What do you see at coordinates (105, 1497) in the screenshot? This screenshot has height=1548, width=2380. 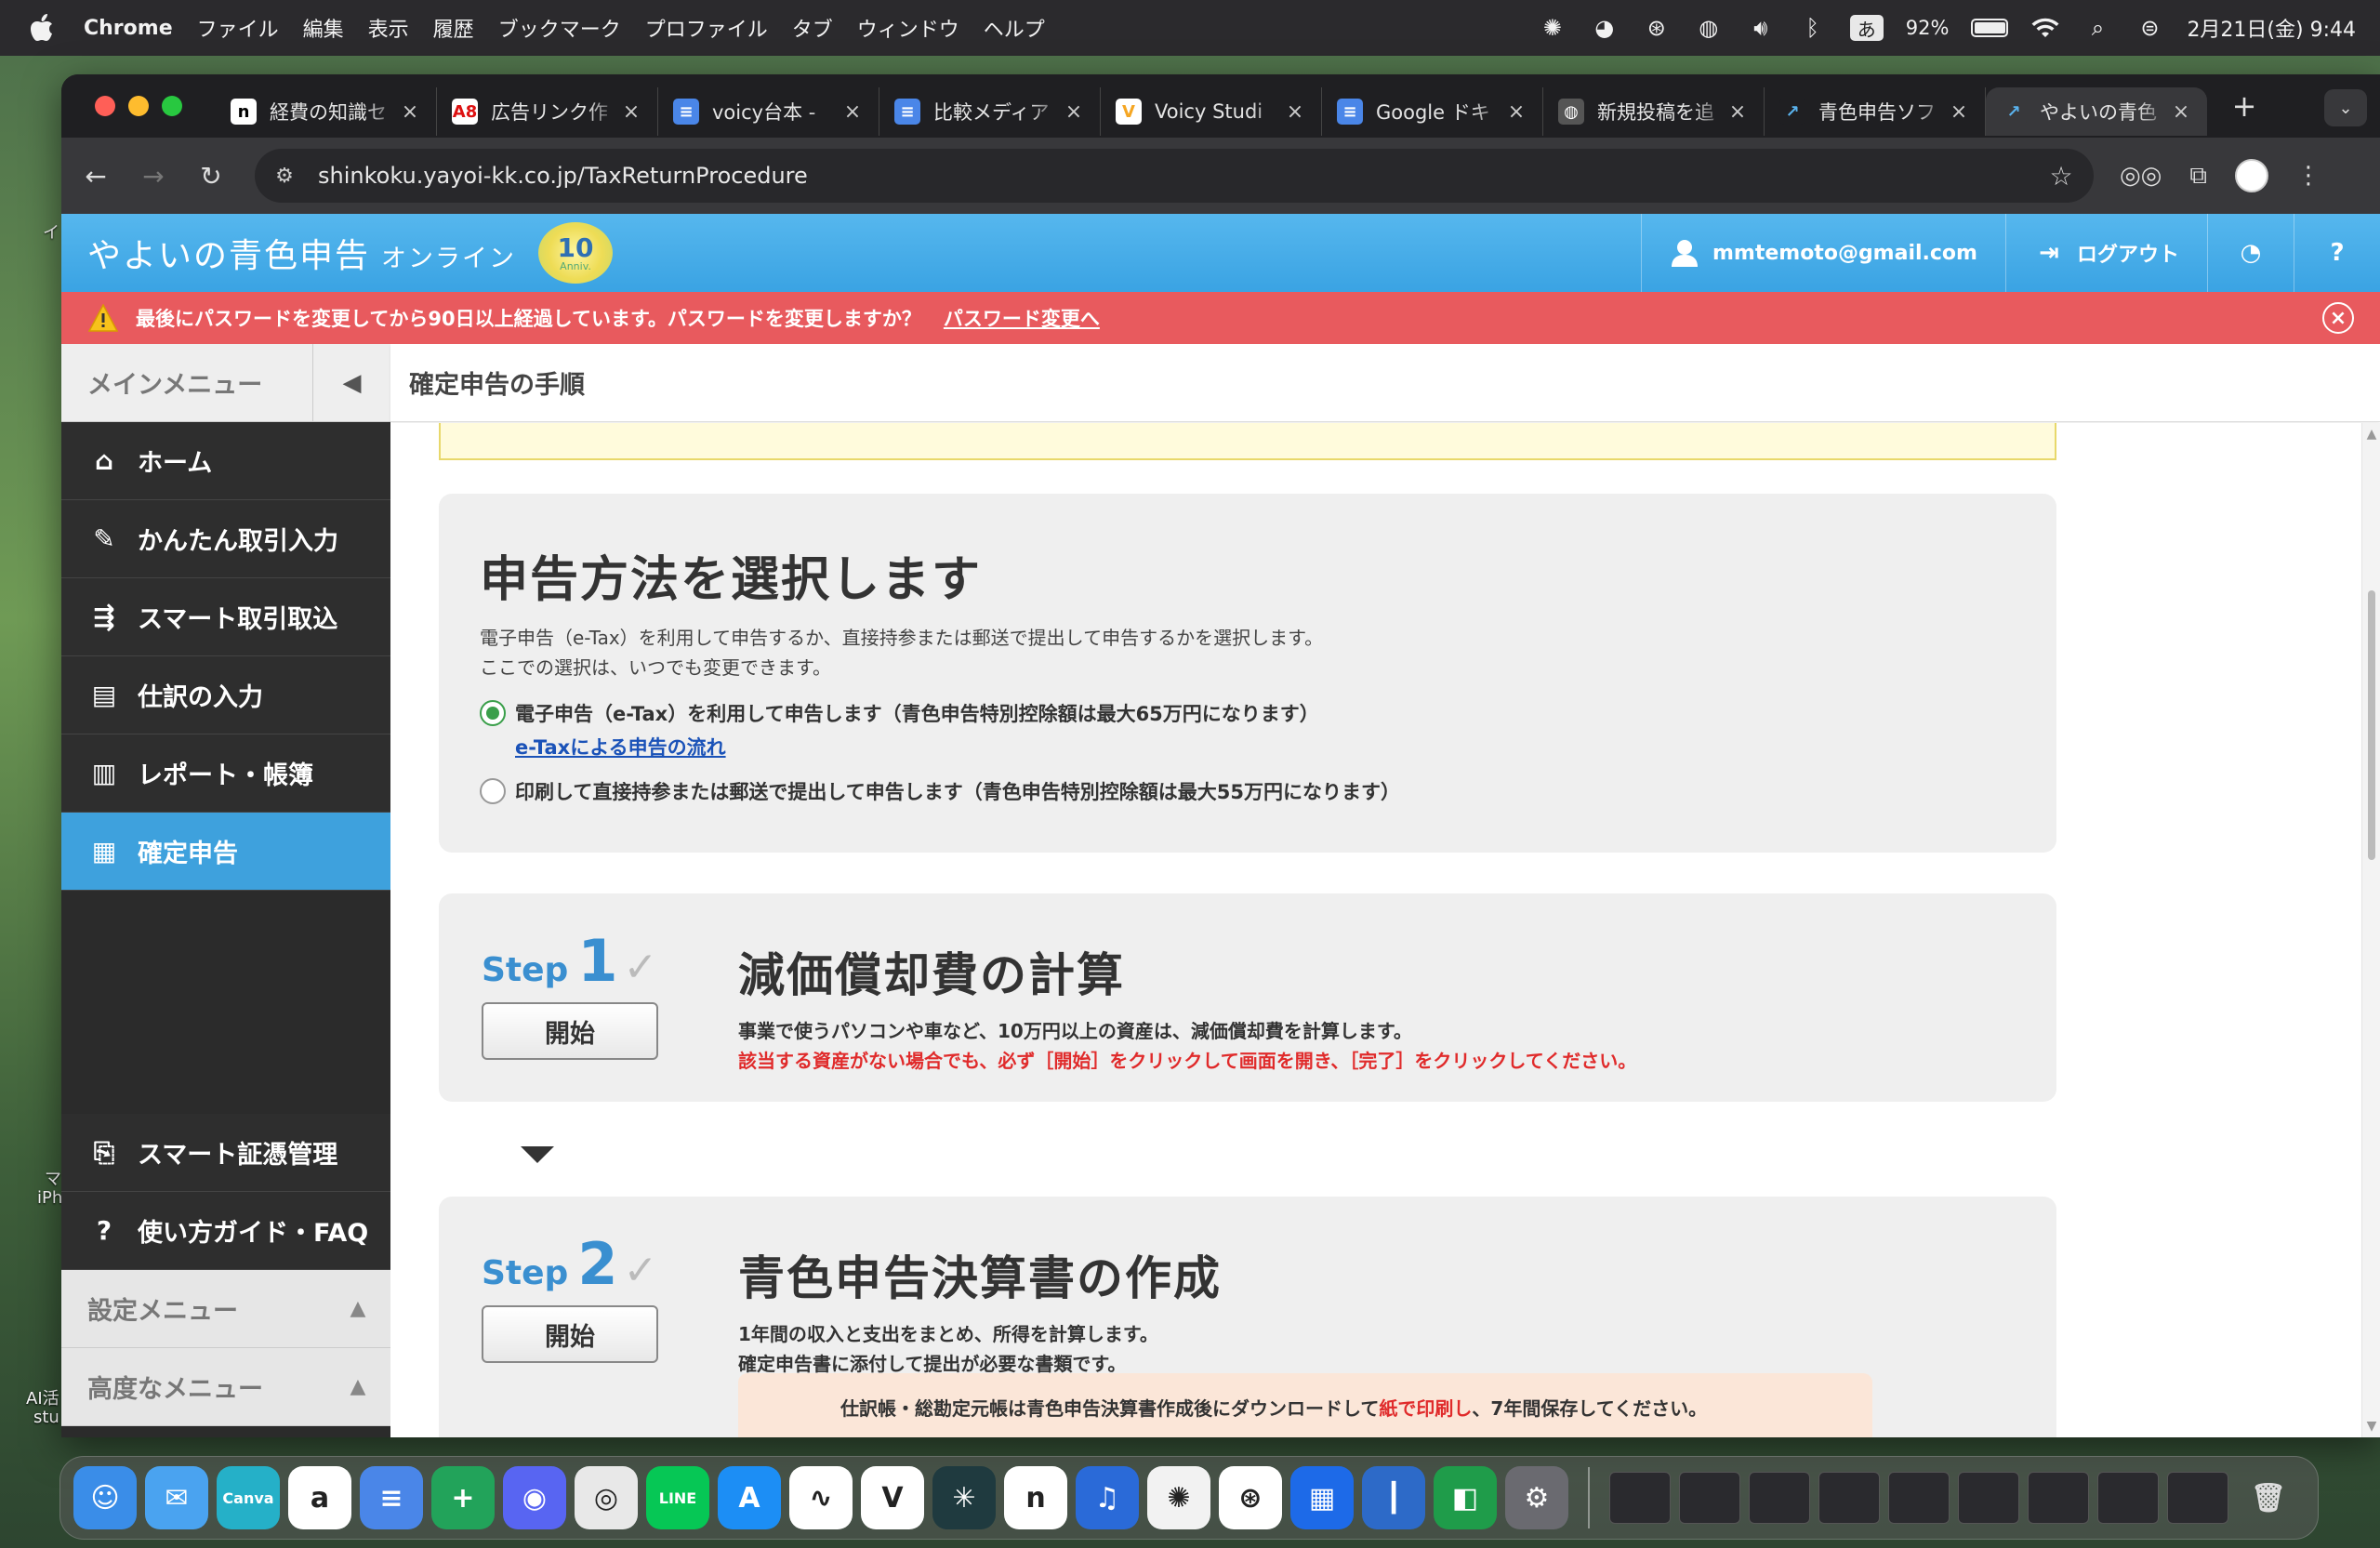 I see `finder-app-icon: ☺` at bounding box center [105, 1497].